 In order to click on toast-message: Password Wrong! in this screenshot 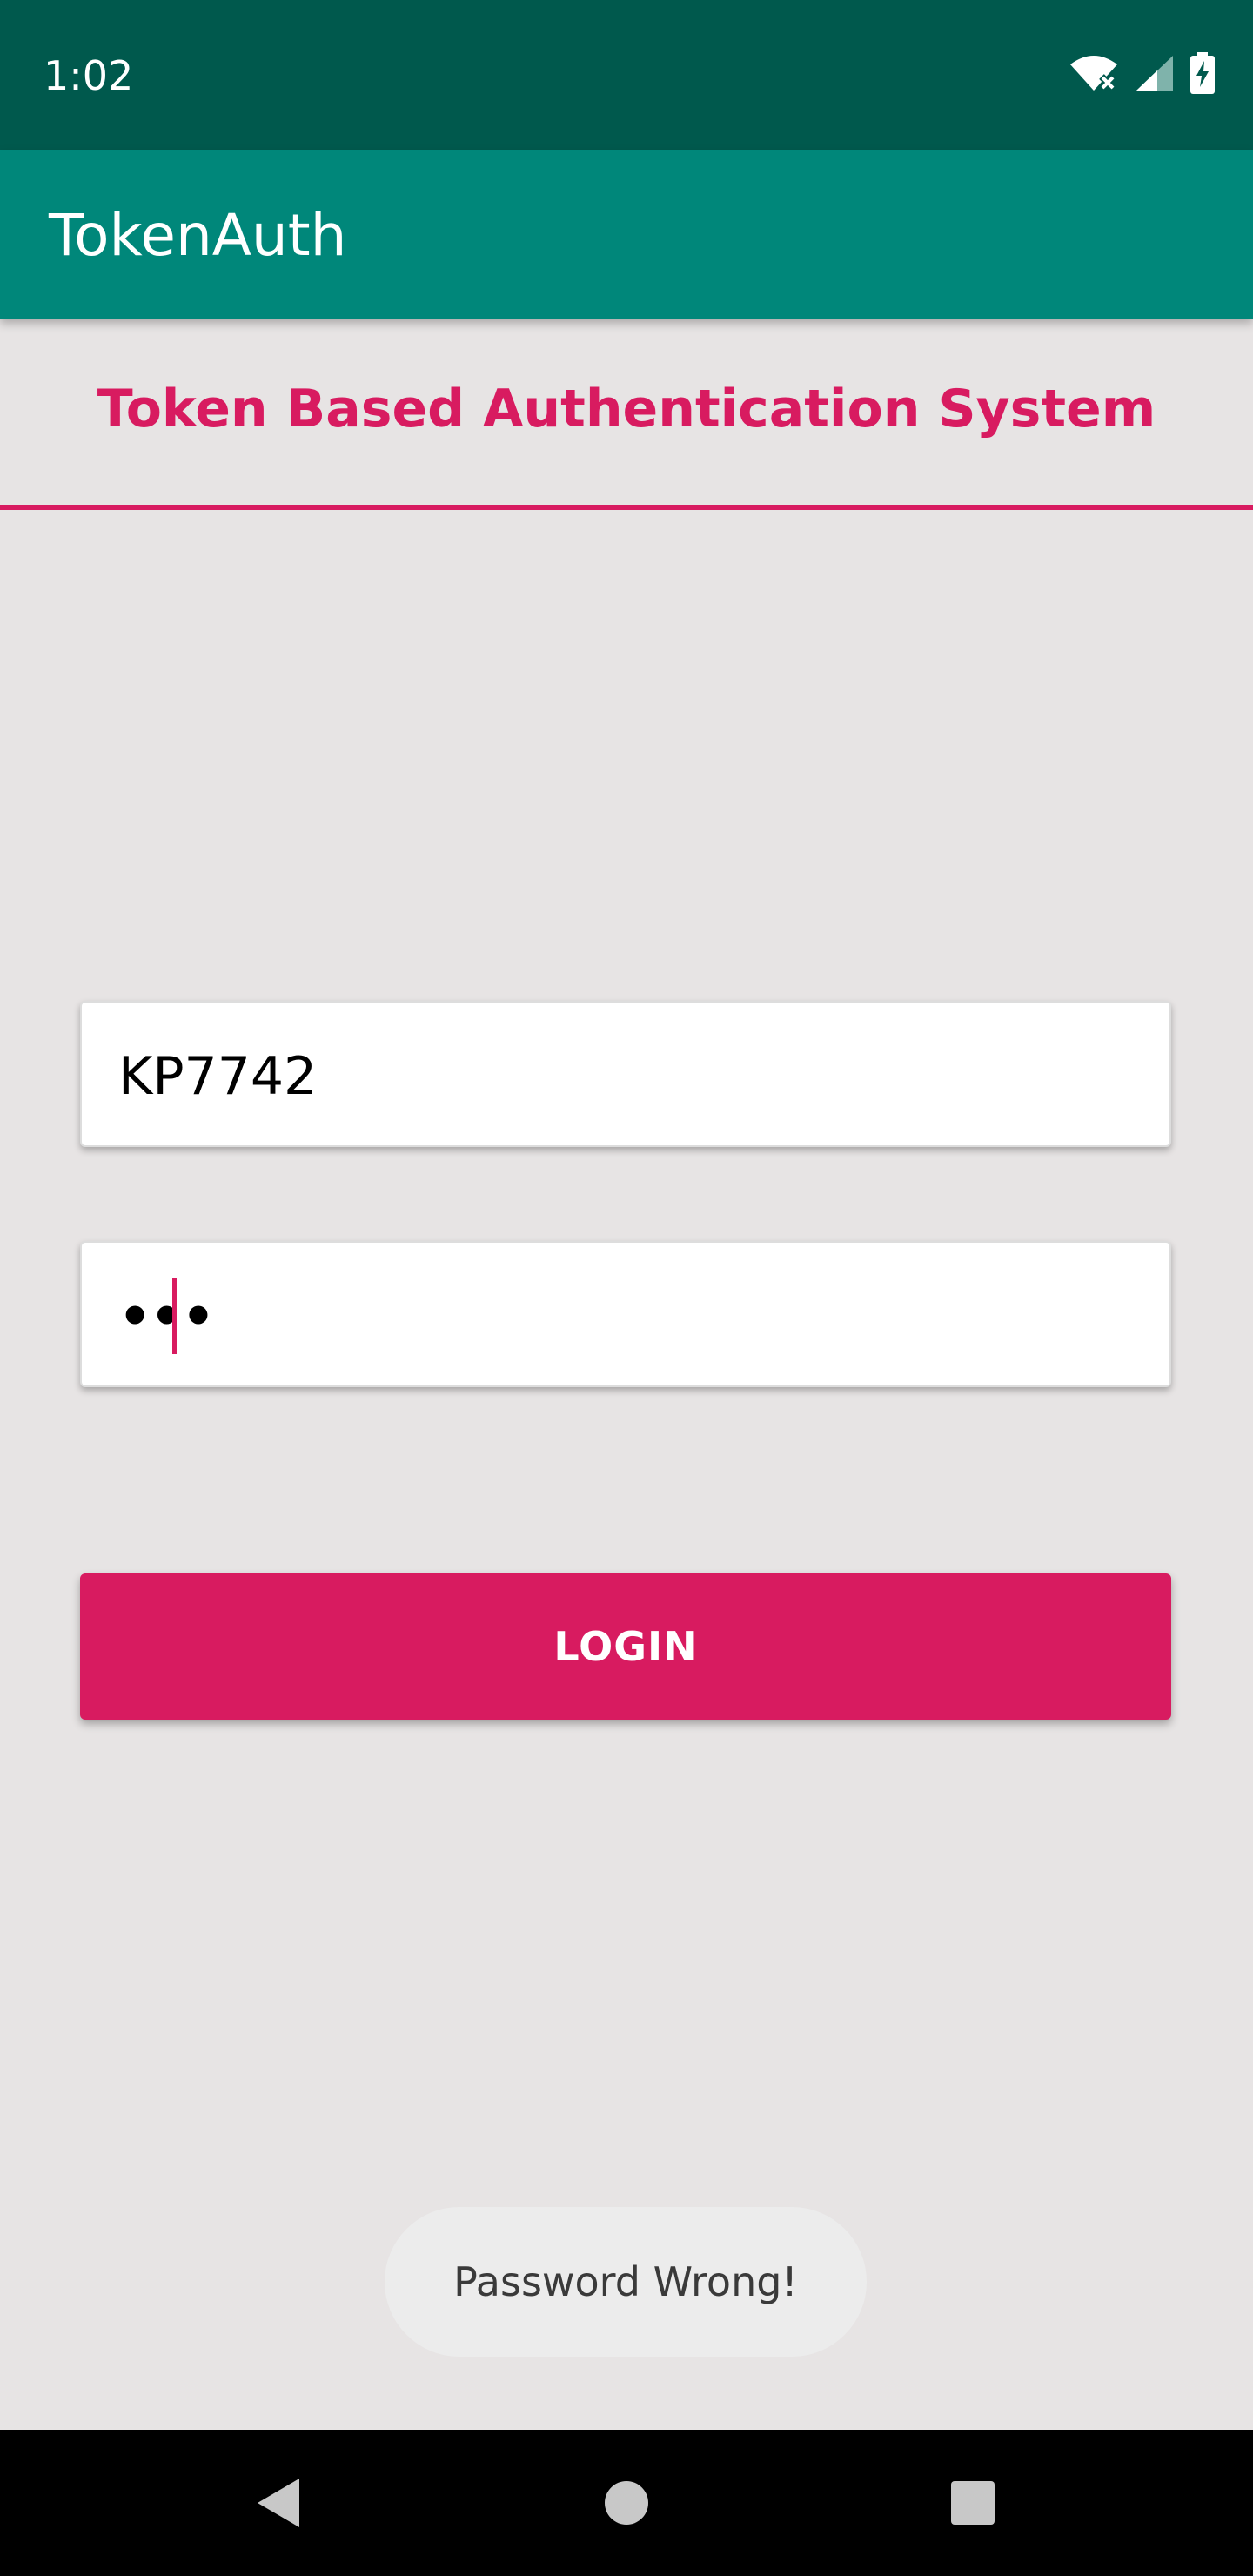, I will do `click(626, 2282)`.